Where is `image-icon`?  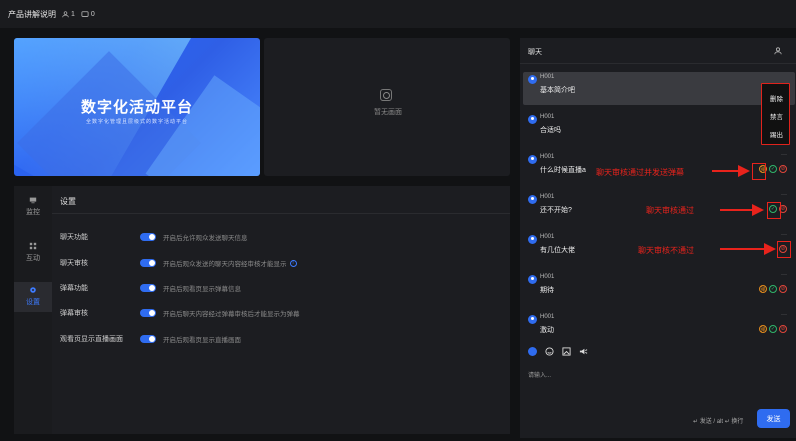
image-icon is located at coordinates (566, 351).